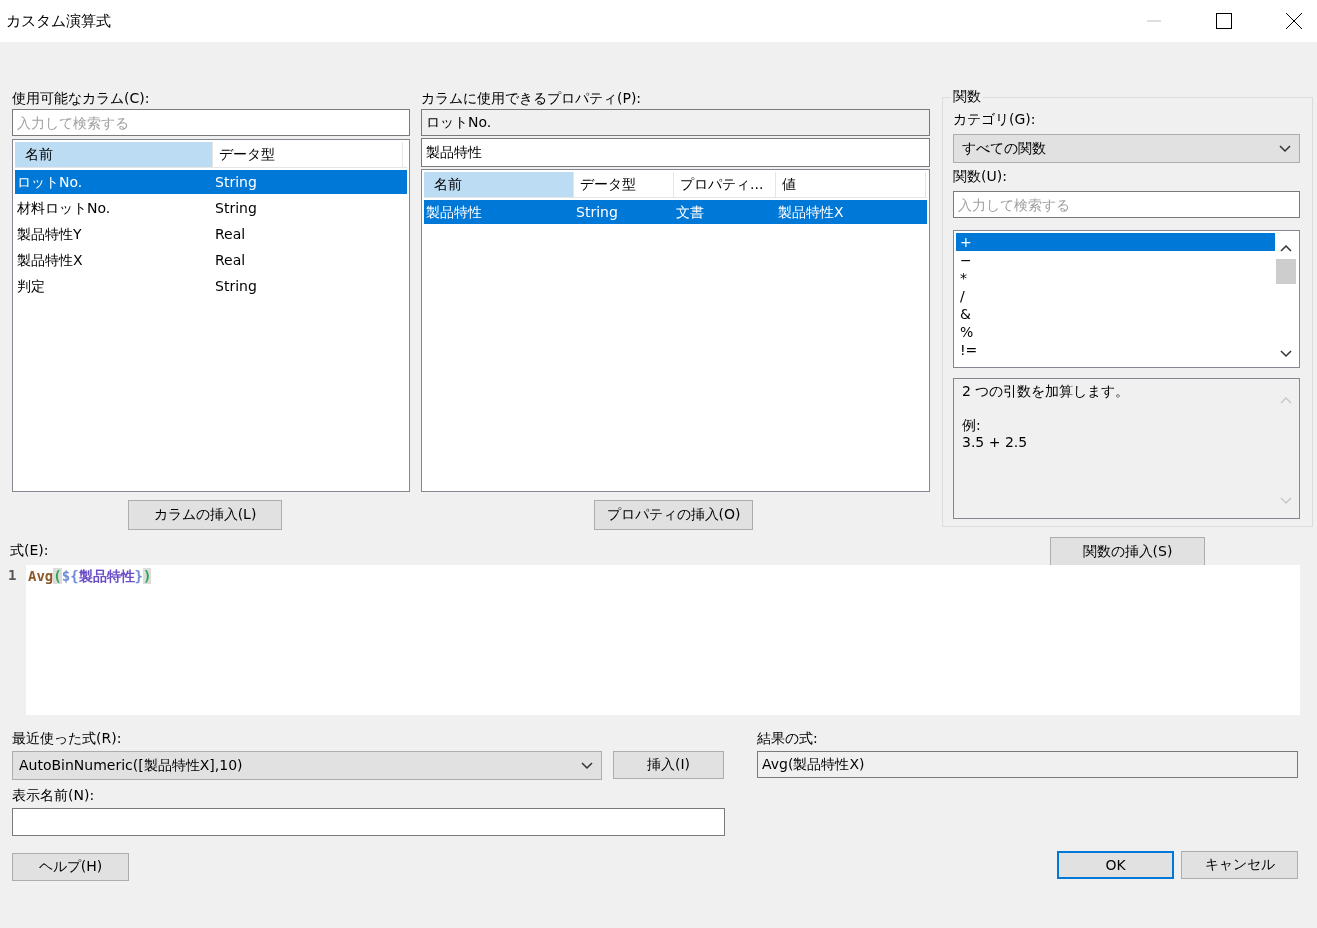  I want to click on table-cell-text: 文書, so click(690, 212).